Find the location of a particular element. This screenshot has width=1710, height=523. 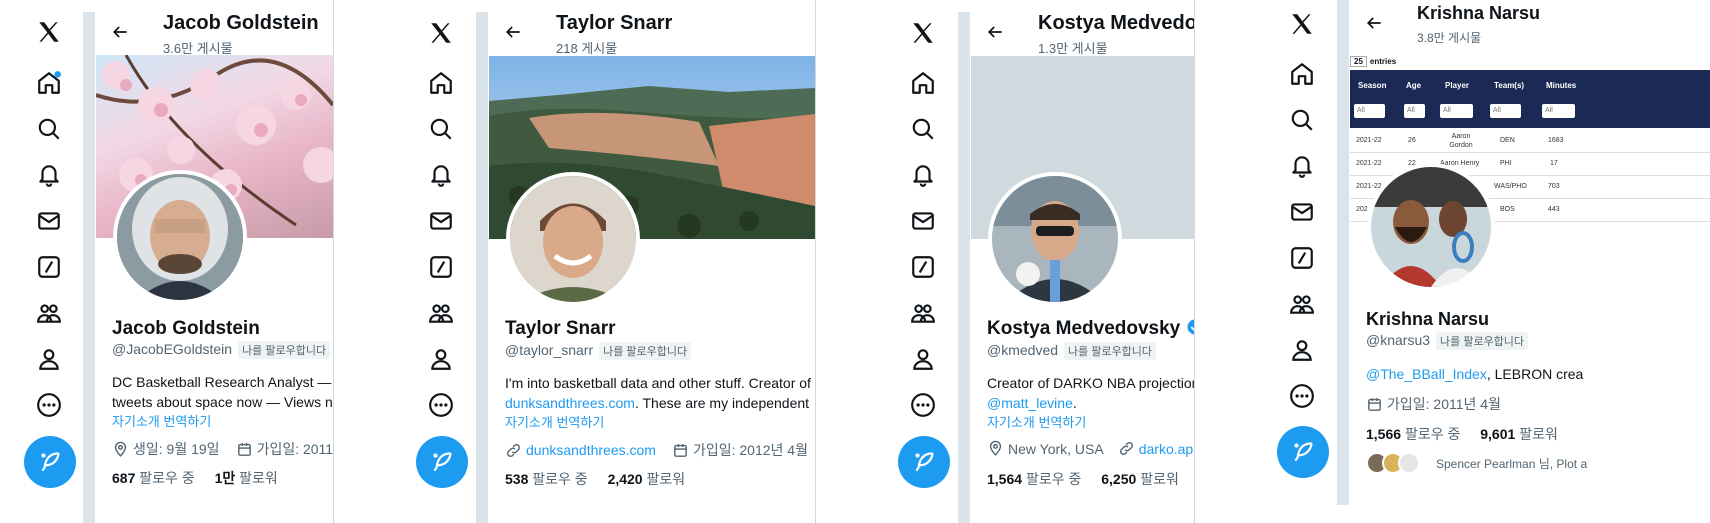

table-cell: 703 is located at coordinates (1554, 186).